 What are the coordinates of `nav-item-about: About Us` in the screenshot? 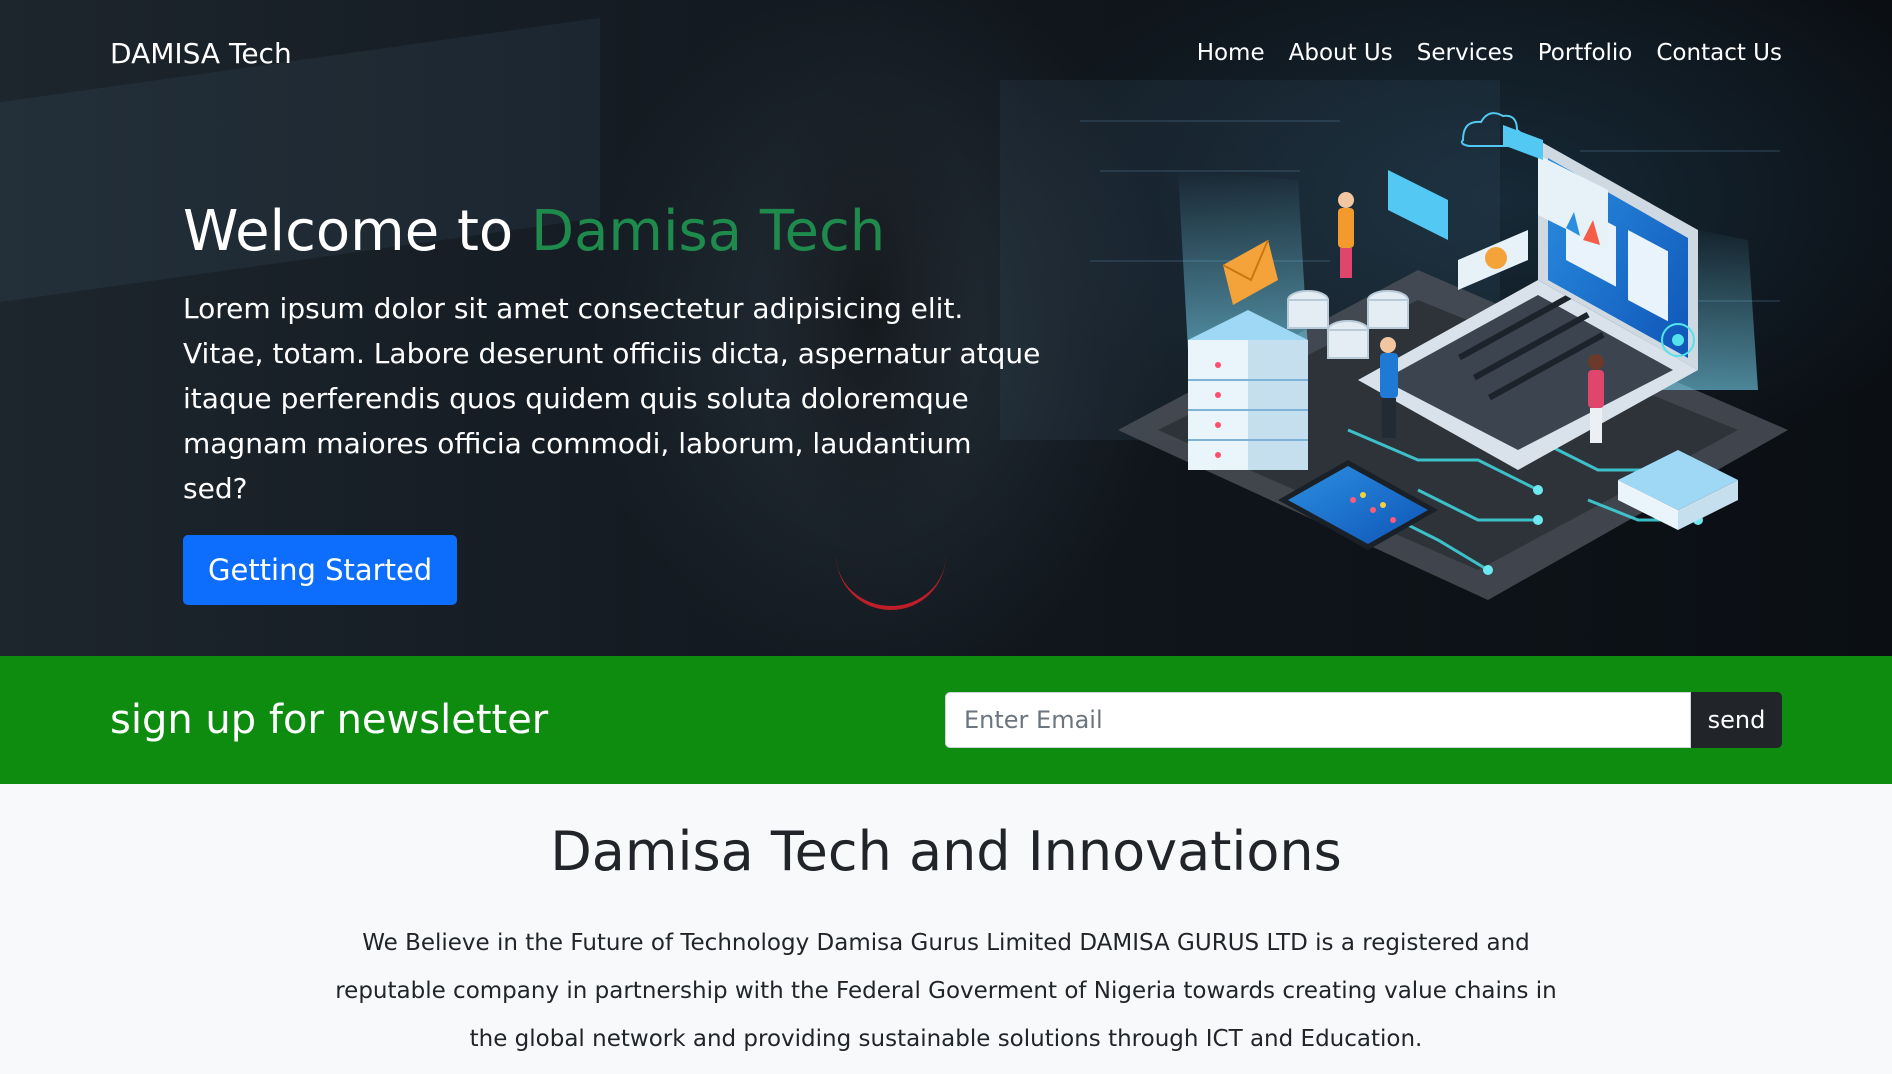 It's located at (1341, 53).